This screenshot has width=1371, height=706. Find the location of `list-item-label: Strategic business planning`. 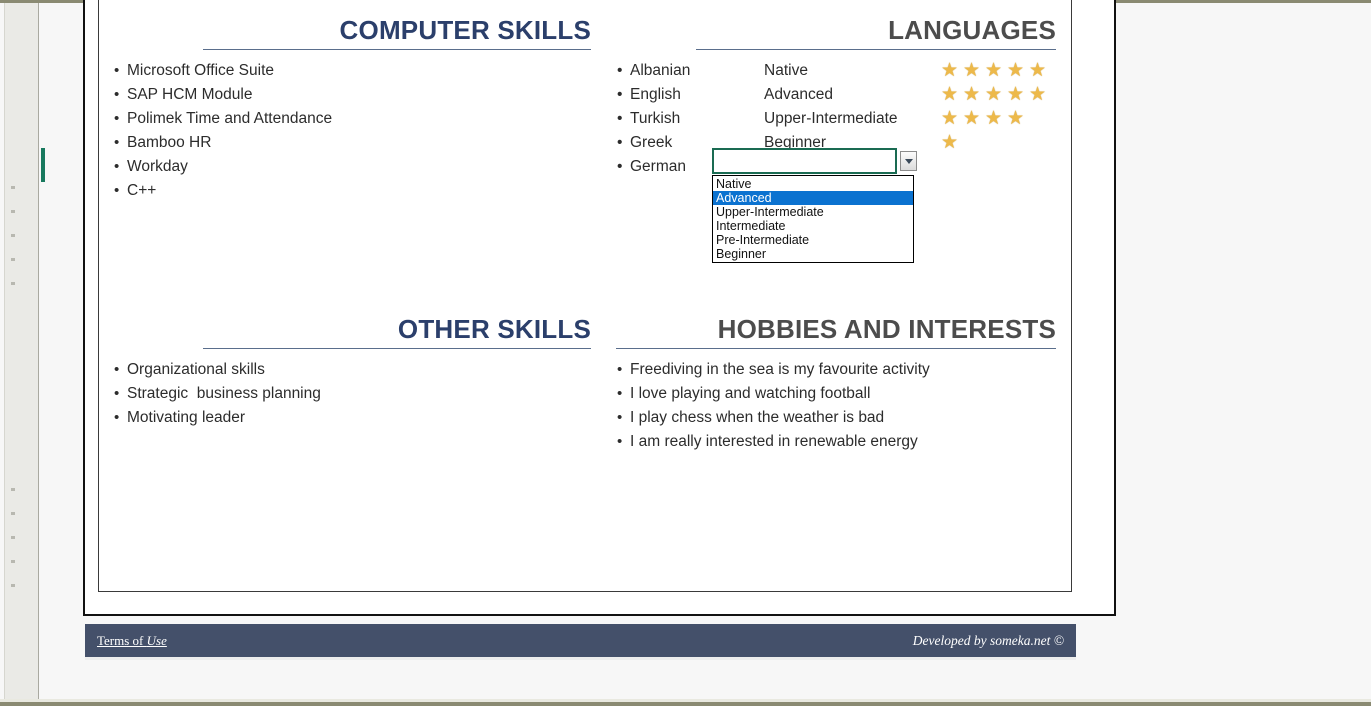

list-item-label: Strategic business planning is located at coordinates (224, 393).